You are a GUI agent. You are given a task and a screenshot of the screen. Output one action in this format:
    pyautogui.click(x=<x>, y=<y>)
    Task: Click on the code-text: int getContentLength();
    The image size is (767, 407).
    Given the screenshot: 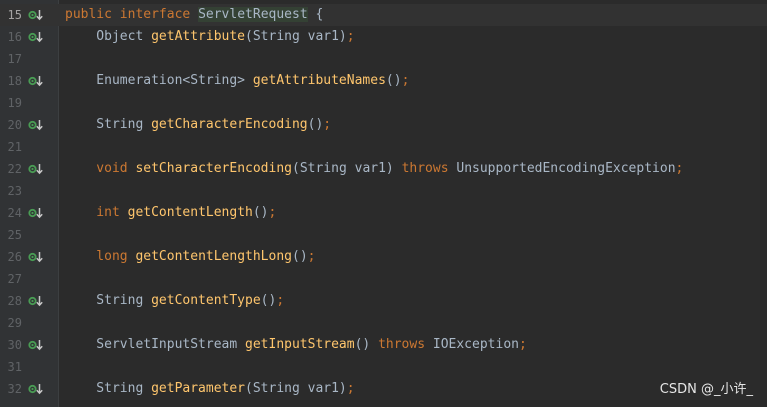 What is the action you would take?
    pyautogui.click(x=170, y=213)
    